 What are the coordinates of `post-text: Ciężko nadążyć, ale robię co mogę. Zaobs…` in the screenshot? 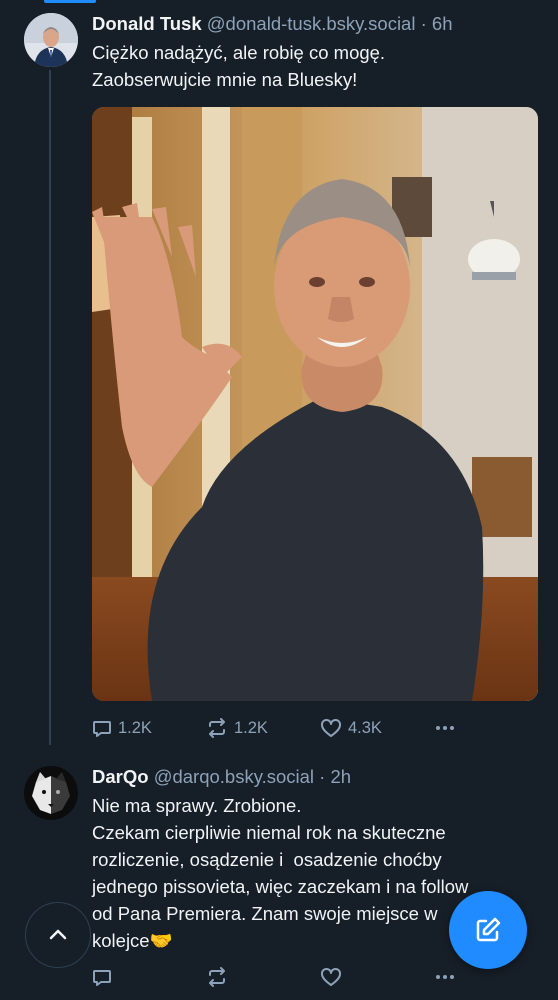 It's located at (315, 66).